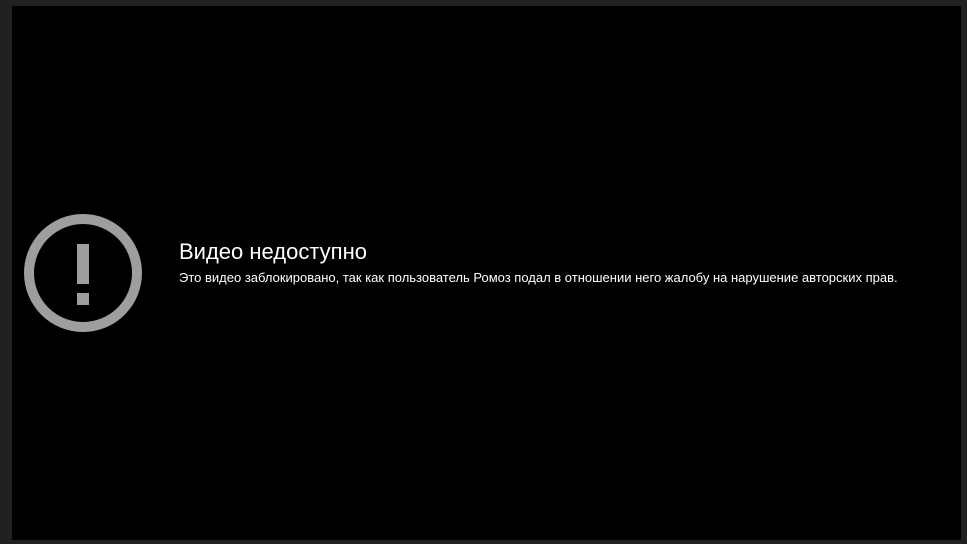  I want to click on exclamation-circle-icon, so click(83, 273).